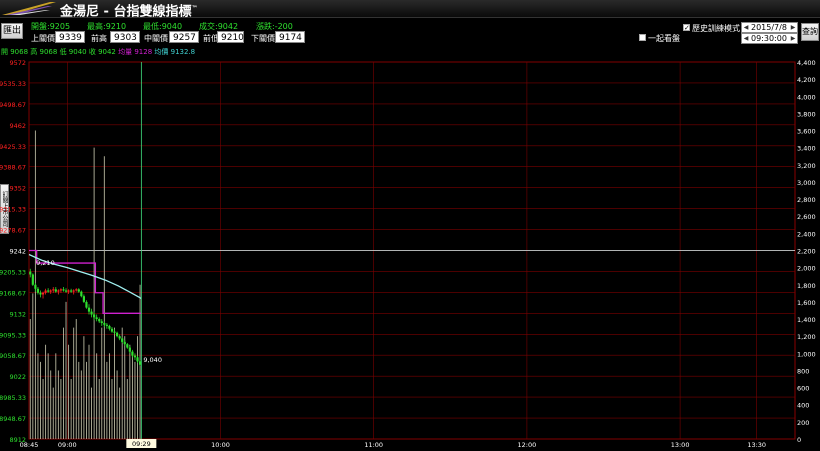 The height and width of the screenshot is (451, 820). What do you see at coordinates (373, 445) in the screenshot?
I see `x-tick-label: 11:00` at bounding box center [373, 445].